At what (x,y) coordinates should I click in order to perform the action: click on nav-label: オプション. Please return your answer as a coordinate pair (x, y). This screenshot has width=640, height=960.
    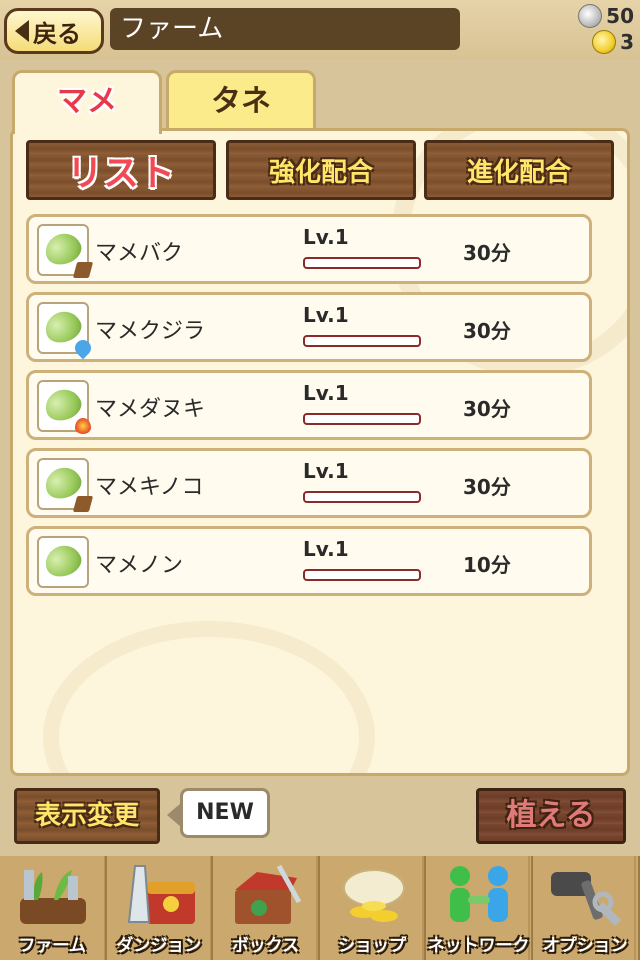
    Looking at the image, I should click on (585, 946).